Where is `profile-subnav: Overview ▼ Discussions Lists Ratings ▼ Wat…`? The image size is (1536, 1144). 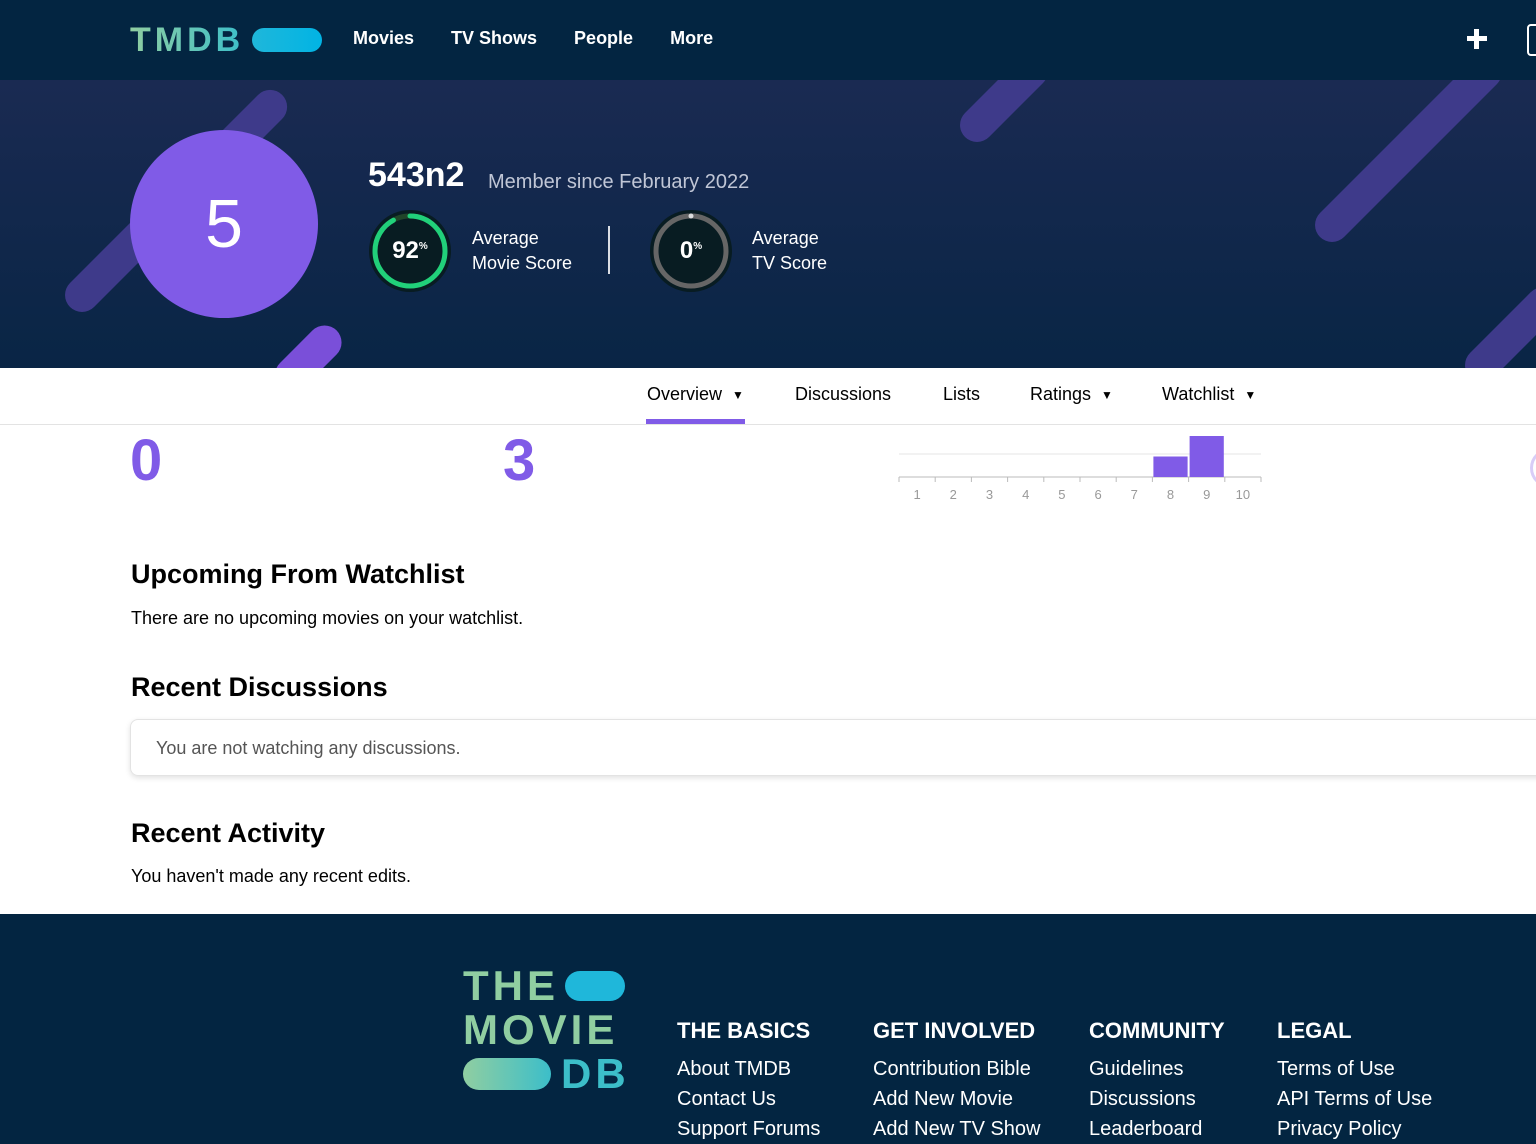
profile-subnav: Overview ▼ Discussions Lists Ratings ▼ Wat… is located at coordinates (768, 396).